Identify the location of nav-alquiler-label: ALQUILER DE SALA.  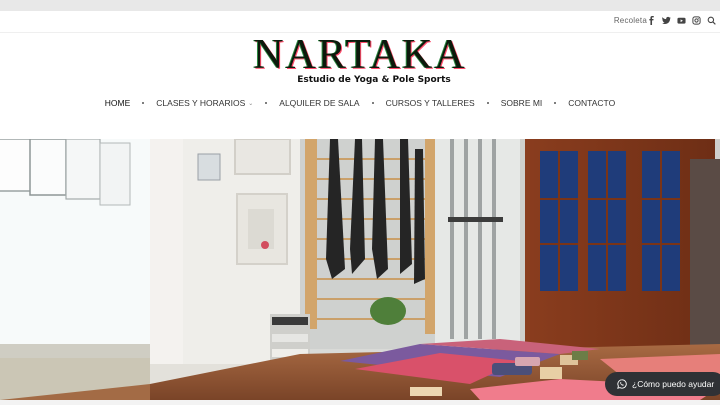
(319, 103).